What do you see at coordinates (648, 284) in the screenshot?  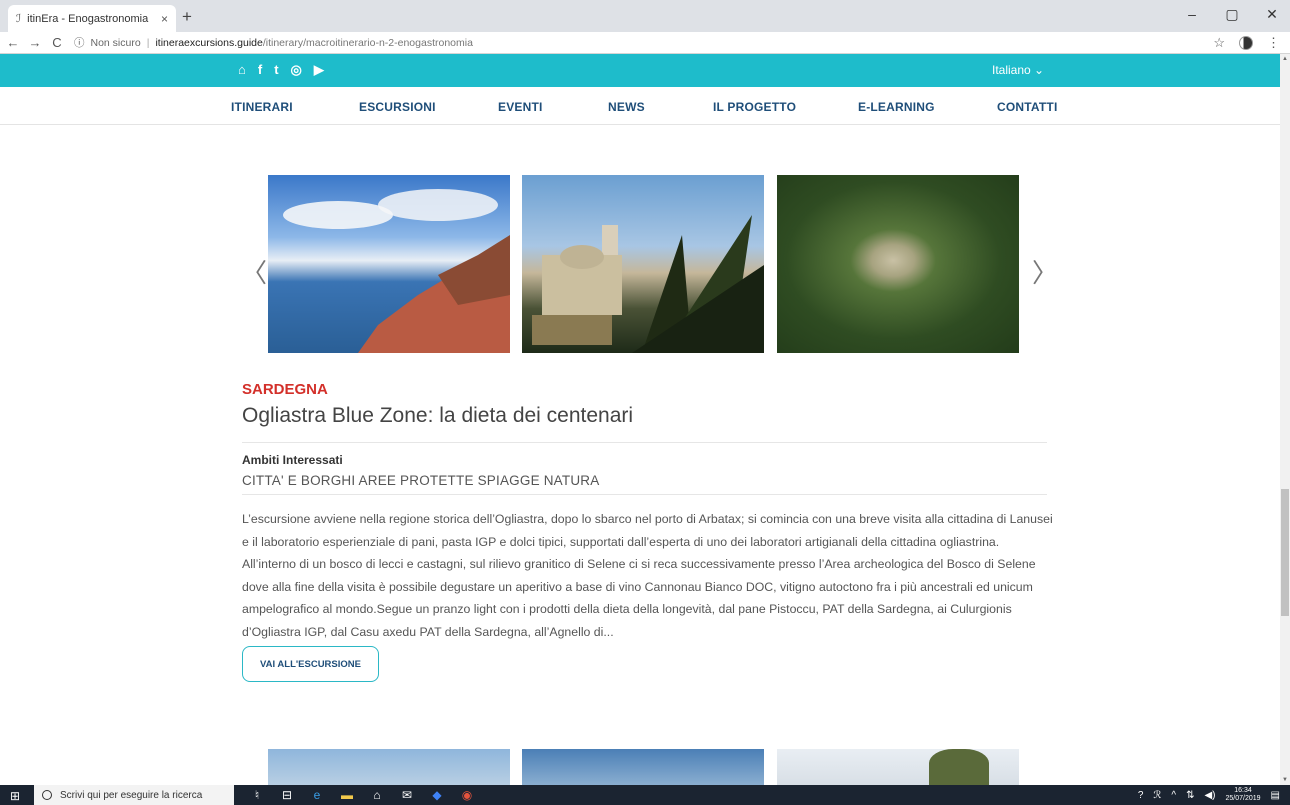 I see `town-illustration` at bounding box center [648, 284].